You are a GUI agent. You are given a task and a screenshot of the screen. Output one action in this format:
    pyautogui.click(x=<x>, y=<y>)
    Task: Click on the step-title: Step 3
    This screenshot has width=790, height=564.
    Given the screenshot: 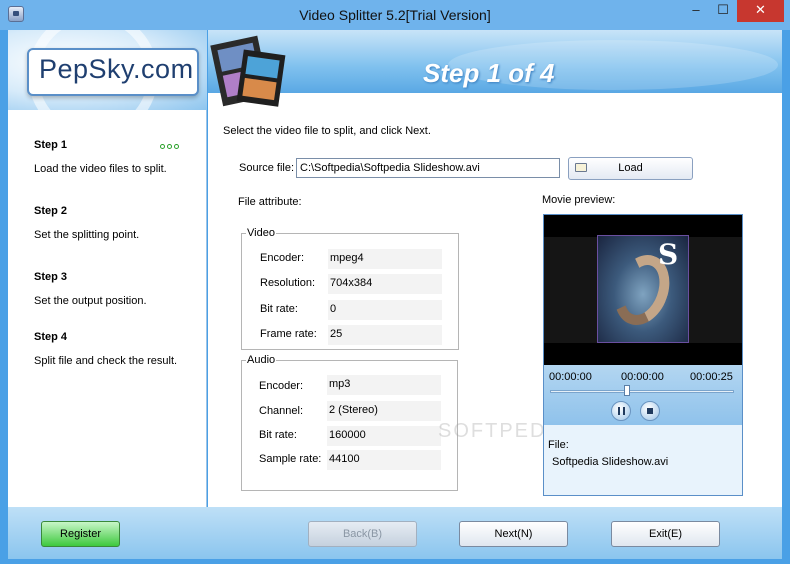 What is the action you would take?
    pyautogui.click(x=51, y=277)
    